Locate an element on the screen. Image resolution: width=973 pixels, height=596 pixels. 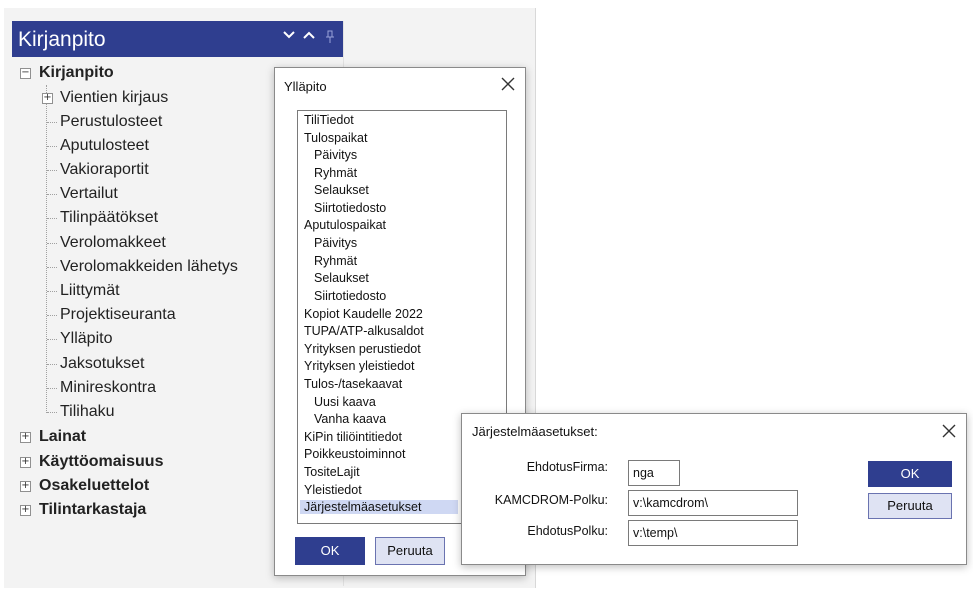
list-item: Tulospaikat is located at coordinates (335, 138).